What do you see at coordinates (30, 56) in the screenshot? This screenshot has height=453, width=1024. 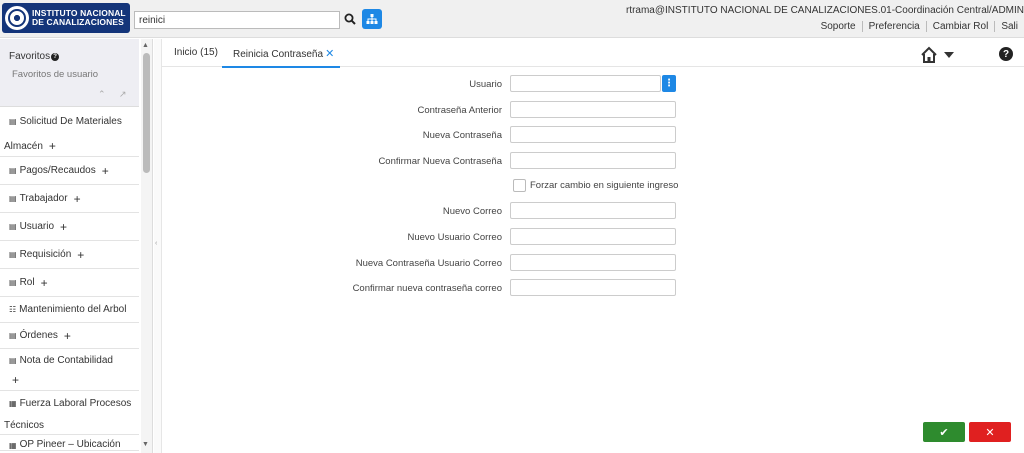 I see `favorites-title-text: Favoritos` at bounding box center [30, 56].